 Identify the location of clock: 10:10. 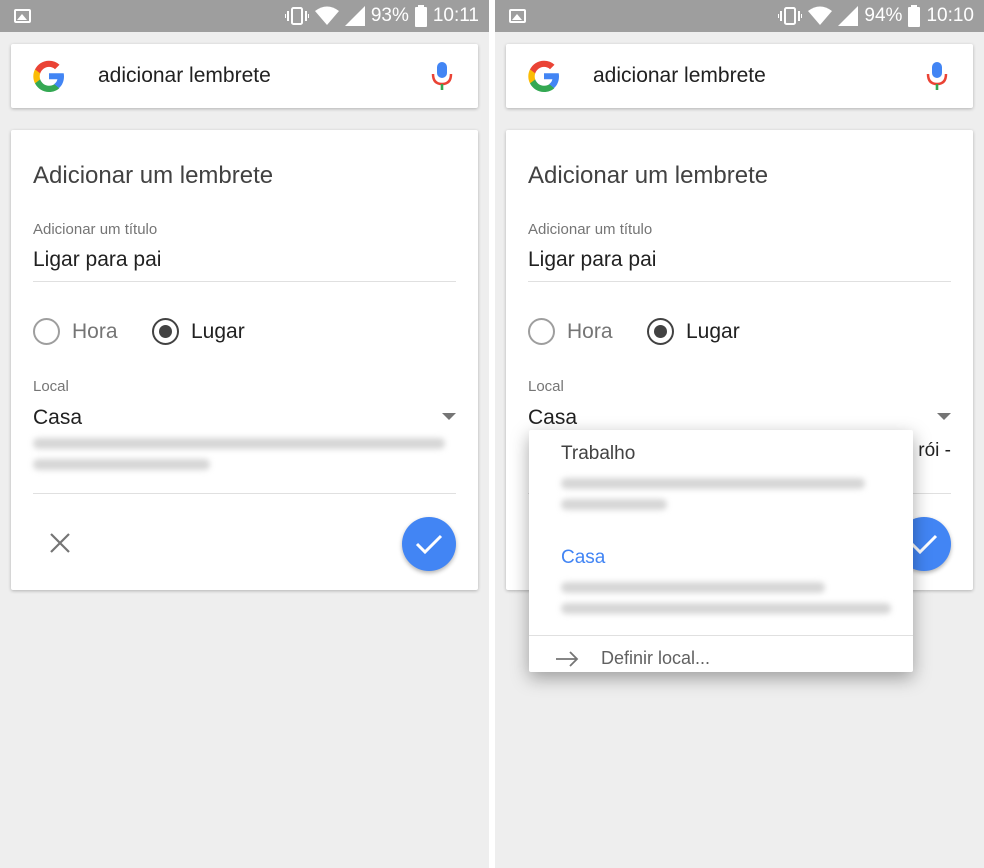
(950, 15).